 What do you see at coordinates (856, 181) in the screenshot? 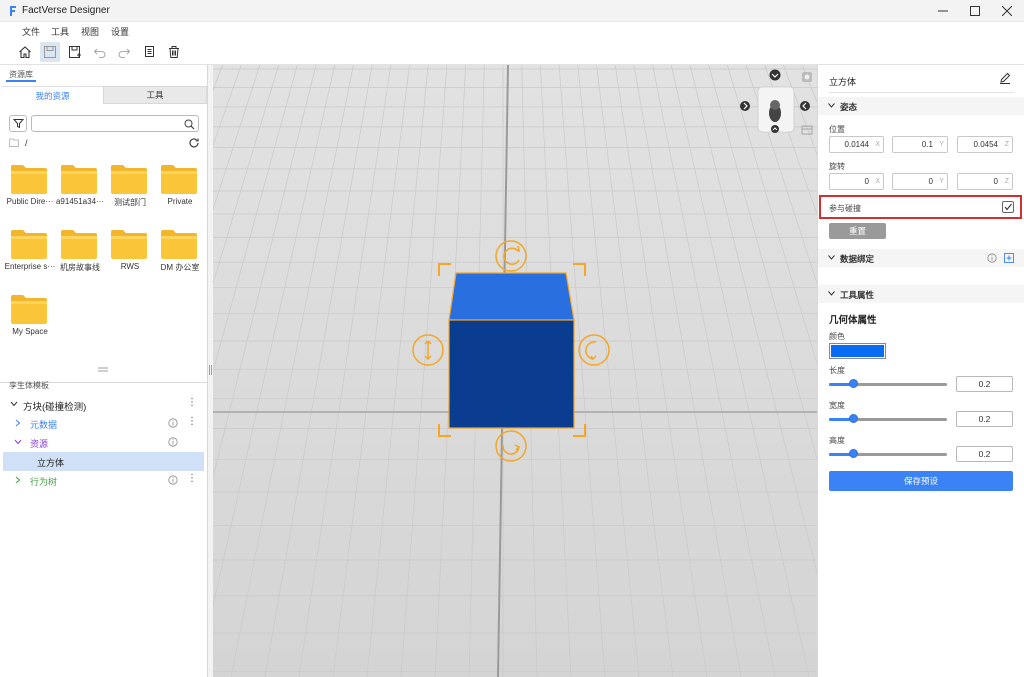
I see `rotation-x-input: 0 X` at bounding box center [856, 181].